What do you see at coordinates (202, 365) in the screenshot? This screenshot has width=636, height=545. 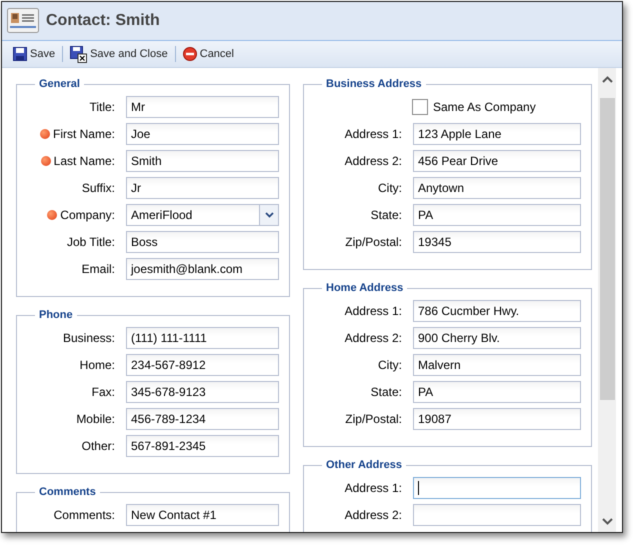 I see `input-field: 234-567-8912` at bounding box center [202, 365].